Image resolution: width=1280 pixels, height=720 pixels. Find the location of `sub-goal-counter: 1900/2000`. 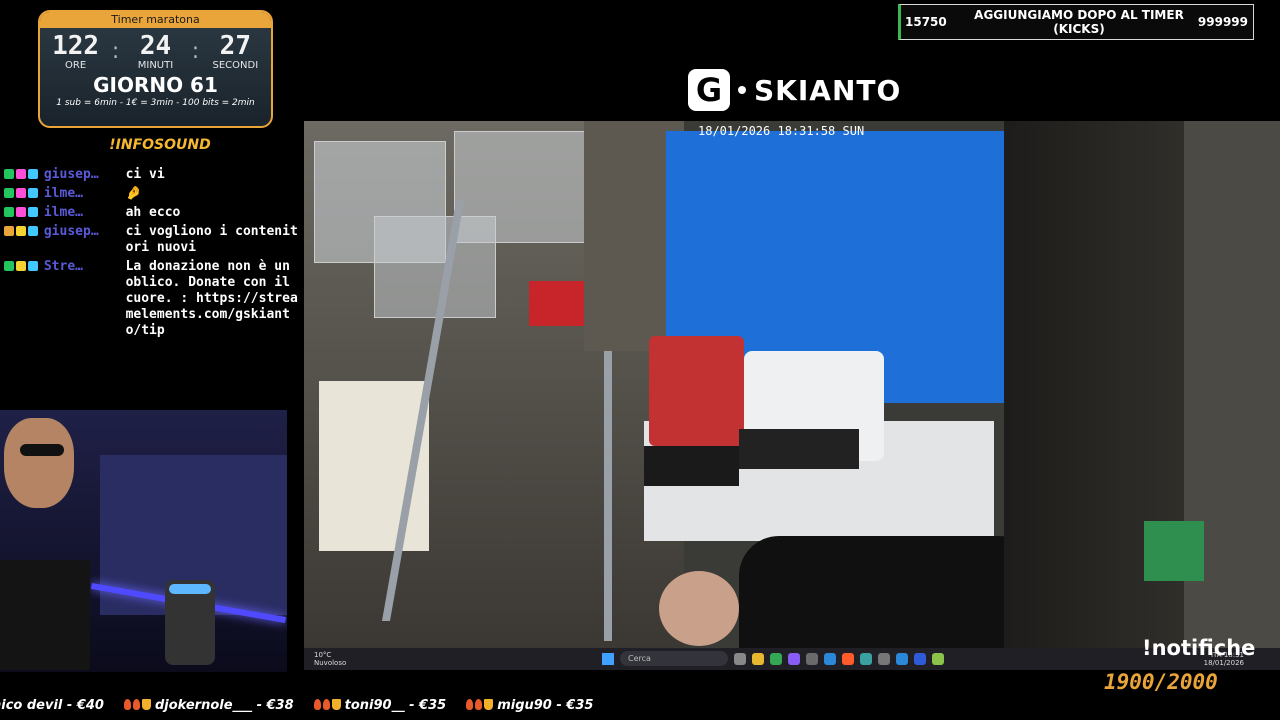

sub-goal-counter: 1900/2000 is located at coordinates (1161, 682).